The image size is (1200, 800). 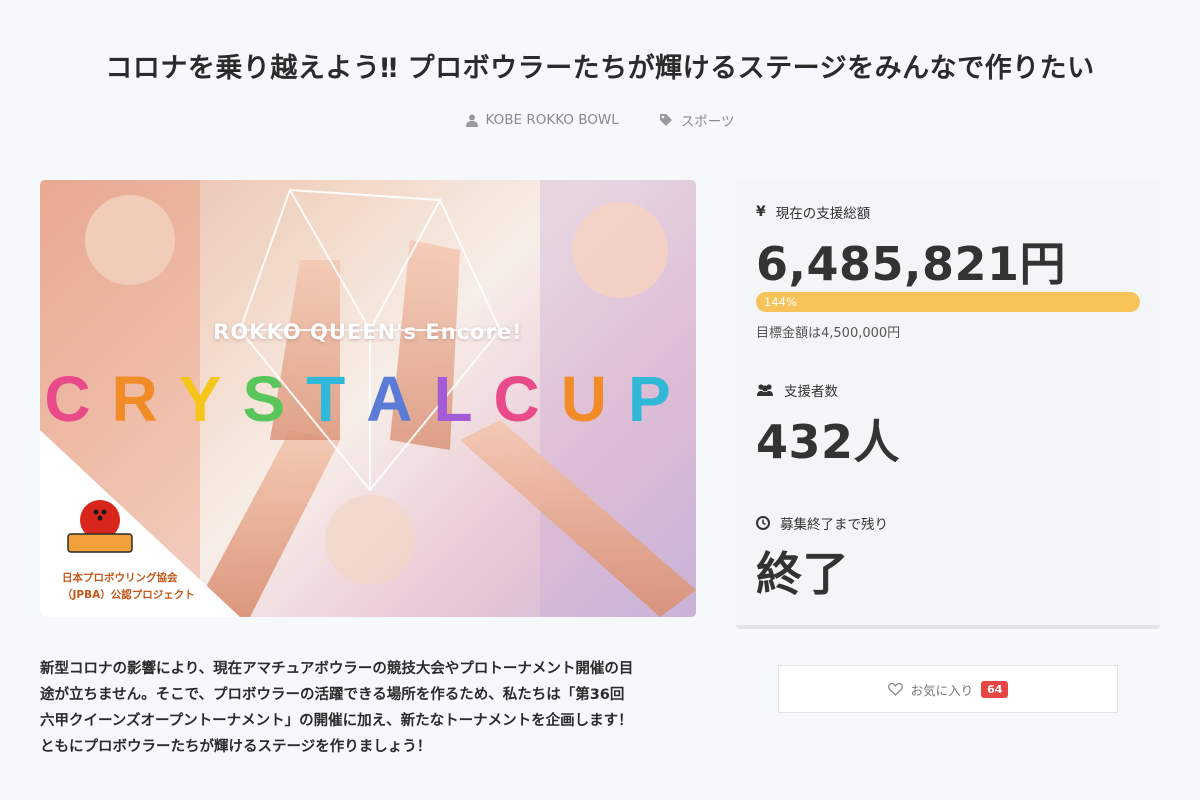 What do you see at coordinates (995, 689) in the screenshot?
I see `favorite-count-badge: 64` at bounding box center [995, 689].